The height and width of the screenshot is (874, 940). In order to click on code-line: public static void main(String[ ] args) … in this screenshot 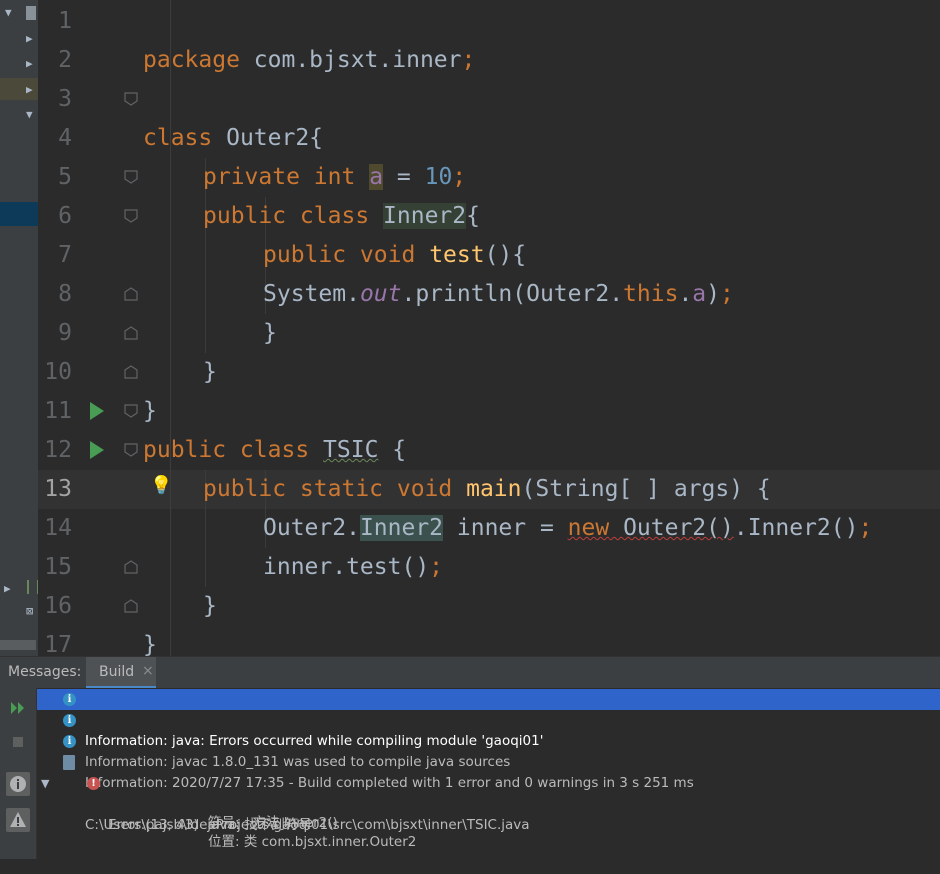, I will do `click(489, 466)`.